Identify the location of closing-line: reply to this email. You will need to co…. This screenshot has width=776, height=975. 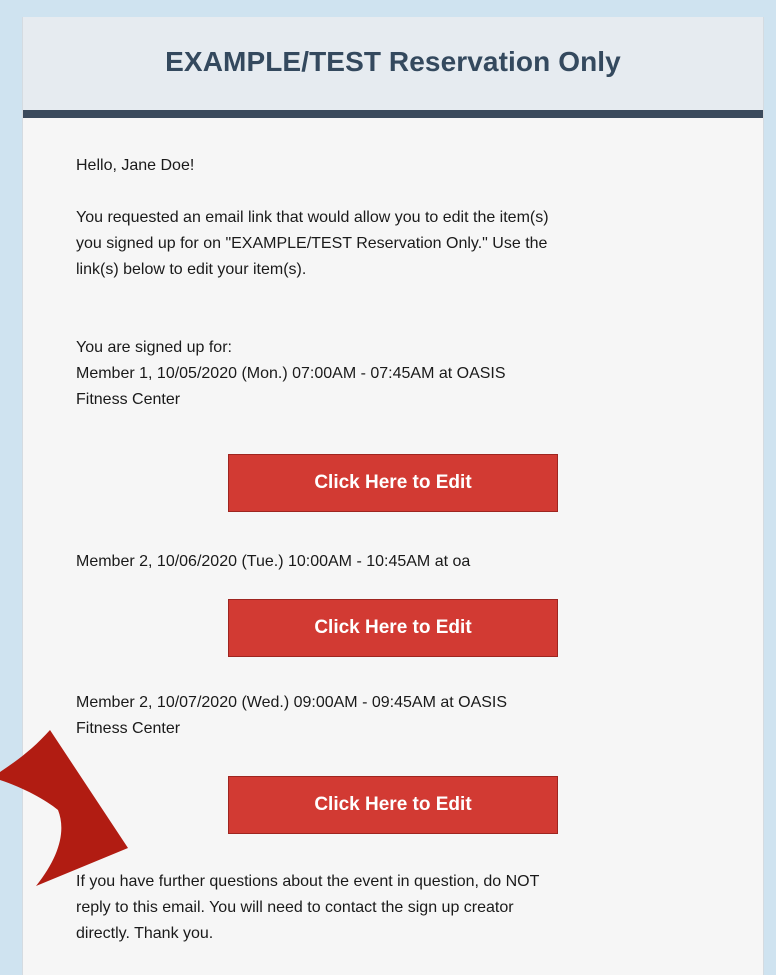
(295, 907).